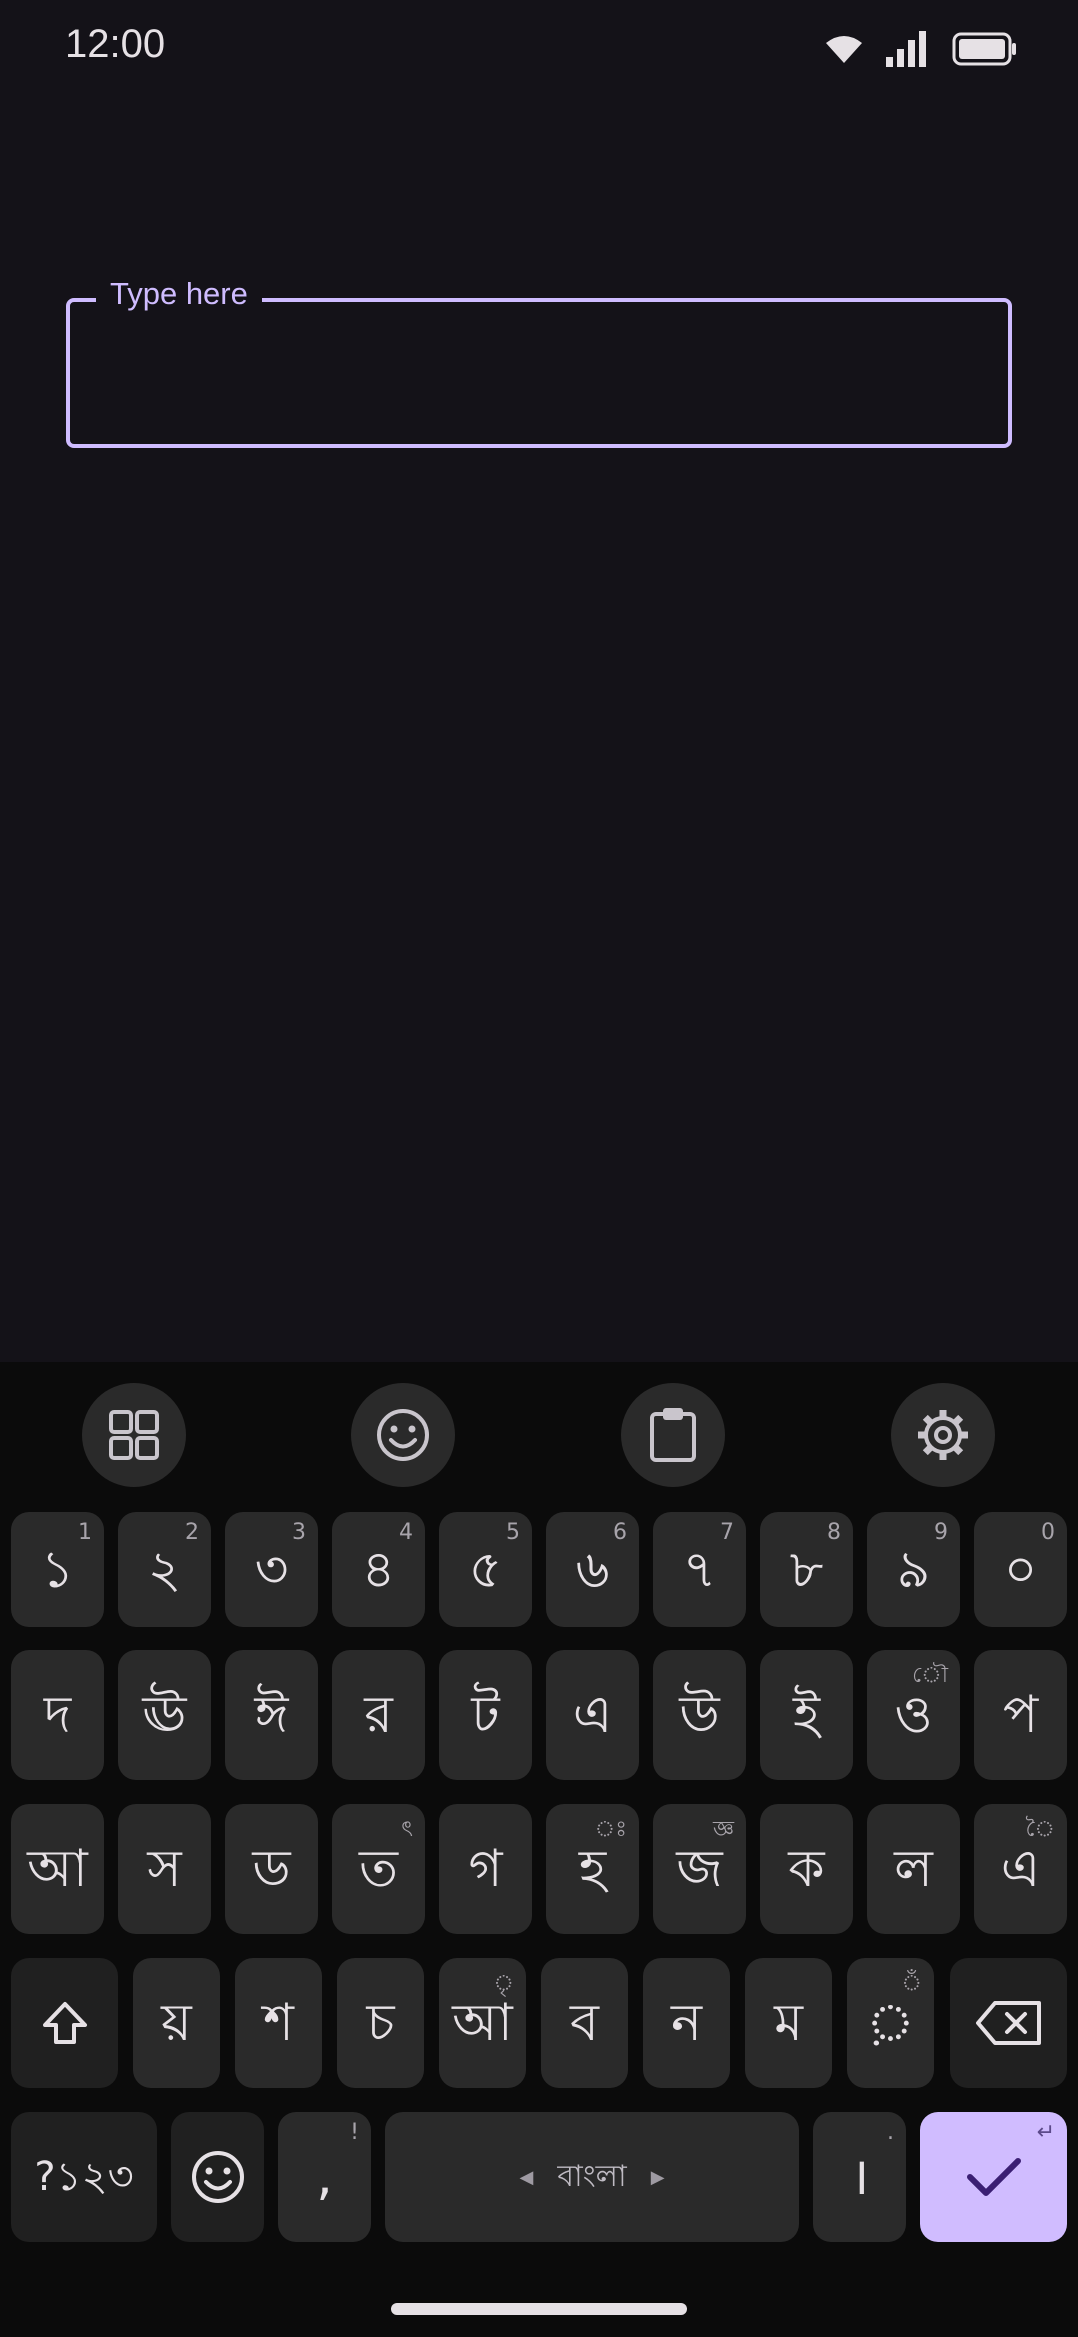 The width and height of the screenshot is (1078, 2337). What do you see at coordinates (984, 49) in the screenshot?
I see `battery-icon` at bounding box center [984, 49].